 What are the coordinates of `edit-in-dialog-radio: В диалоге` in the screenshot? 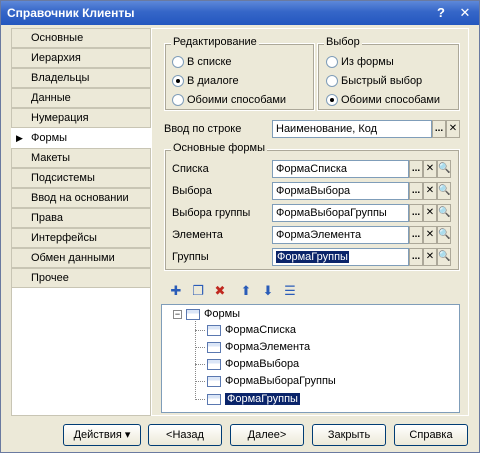 It's located at (205, 81).